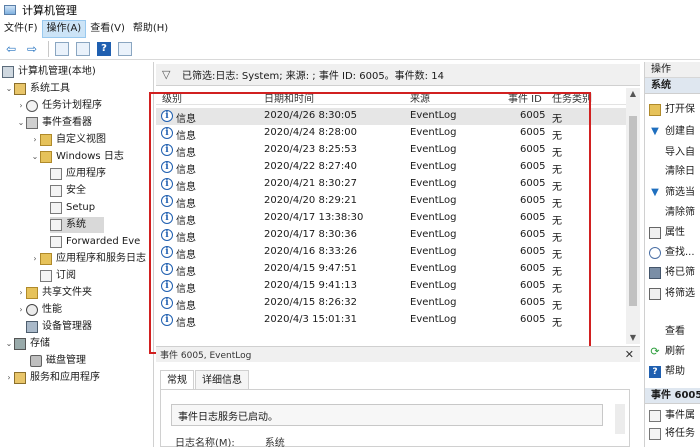 The image size is (700, 447). I want to click on tree-item-services-apps: › 服务和应用程序, so click(52, 378).